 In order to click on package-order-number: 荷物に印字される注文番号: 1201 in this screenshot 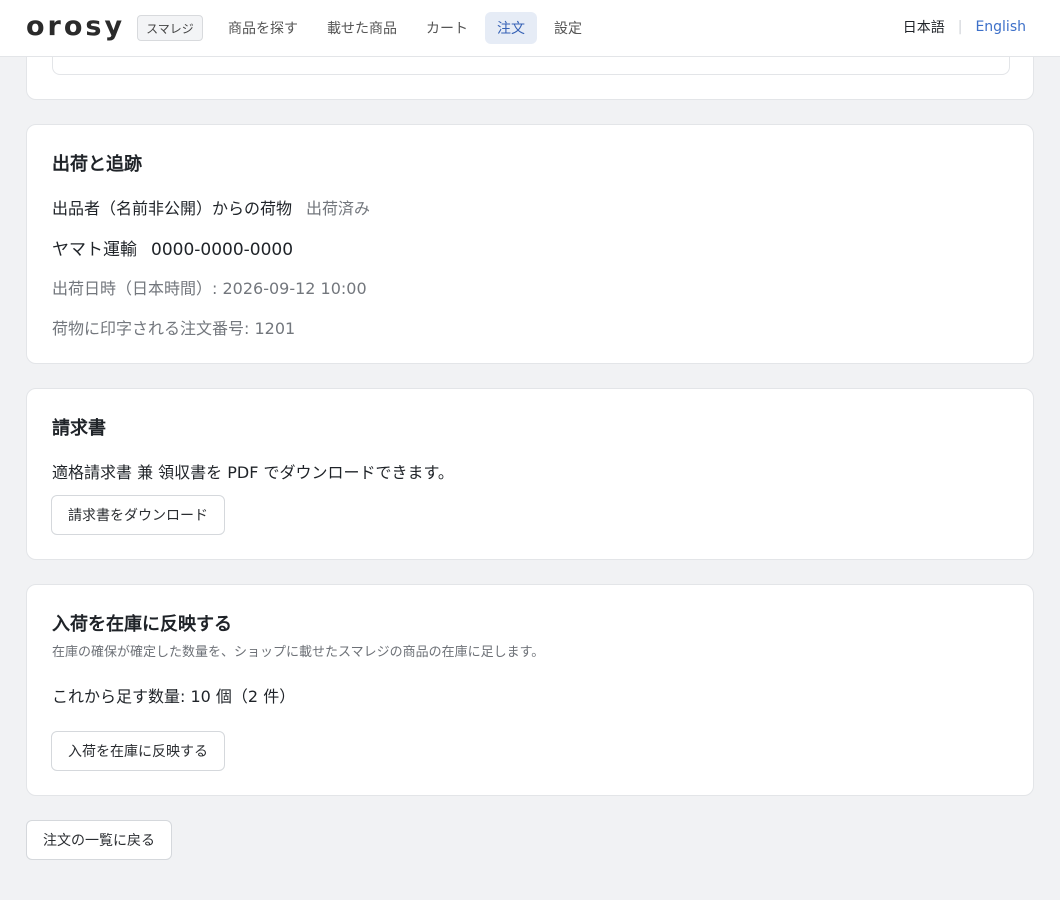, I will do `click(174, 328)`.